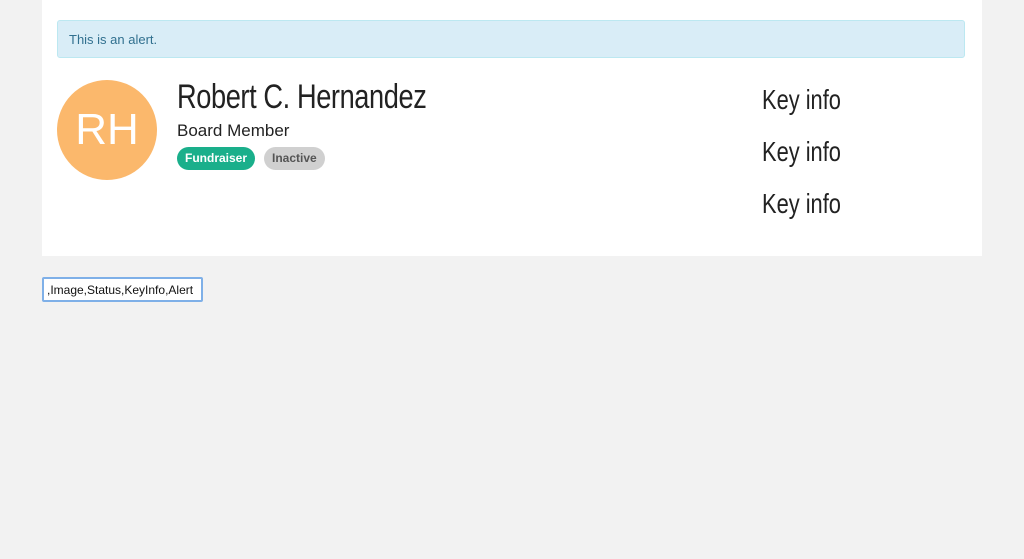 This screenshot has width=1024, height=559. I want to click on classes-input, so click(122, 289).